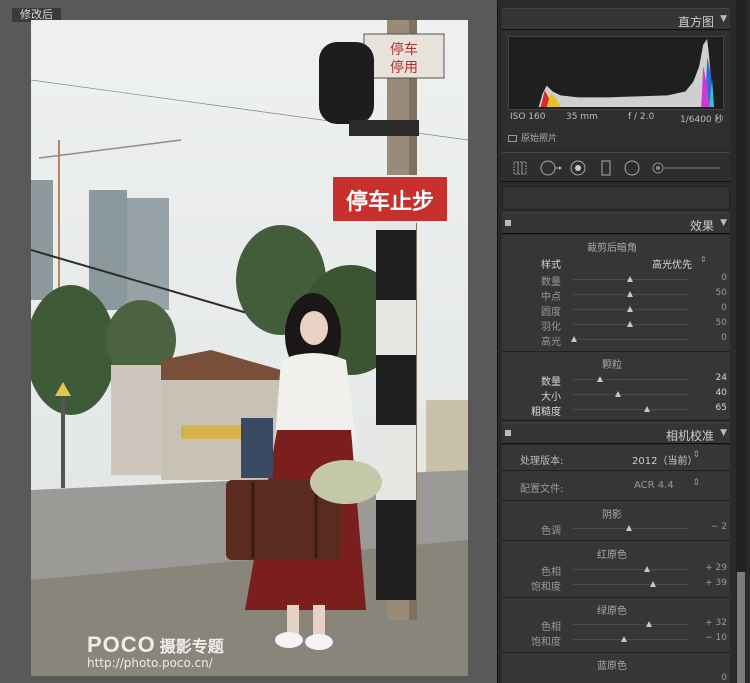 Image resolution: width=750 pixels, height=683 pixels. I want to click on sign-text: 停车止步, so click(390, 202).